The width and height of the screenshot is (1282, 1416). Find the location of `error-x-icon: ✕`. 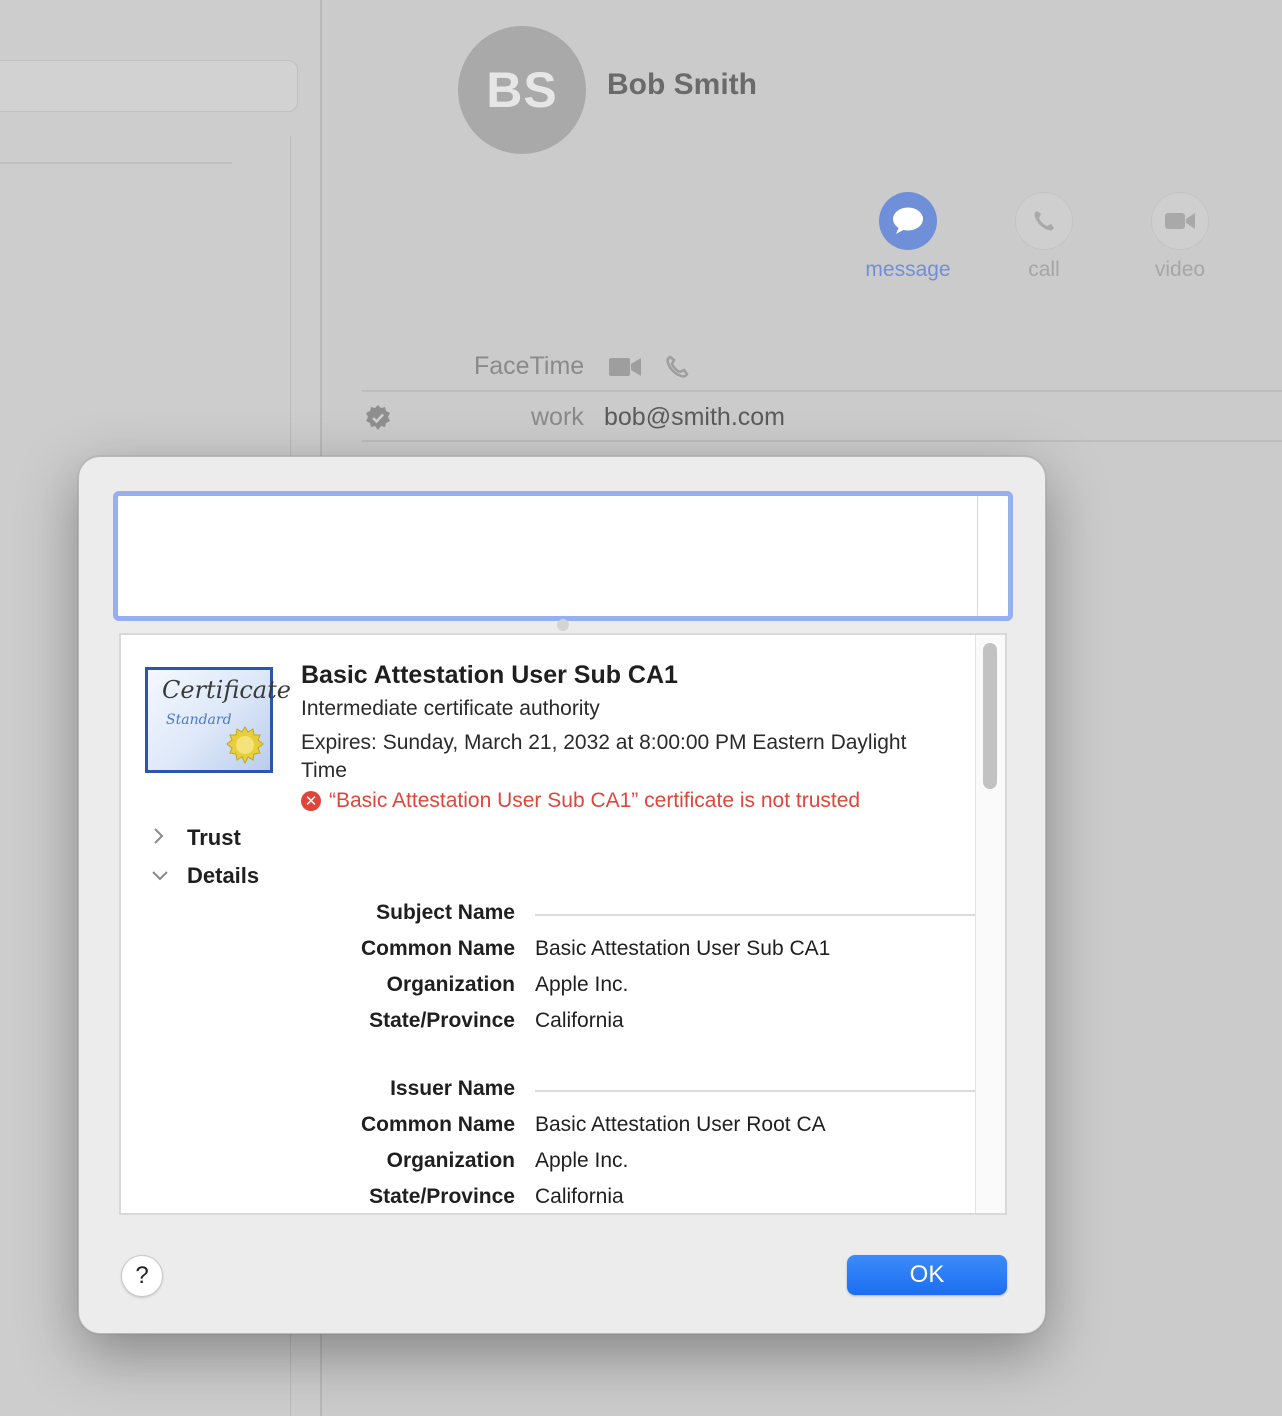

error-x-icon: ✕ is located at coordinates (311, 801).